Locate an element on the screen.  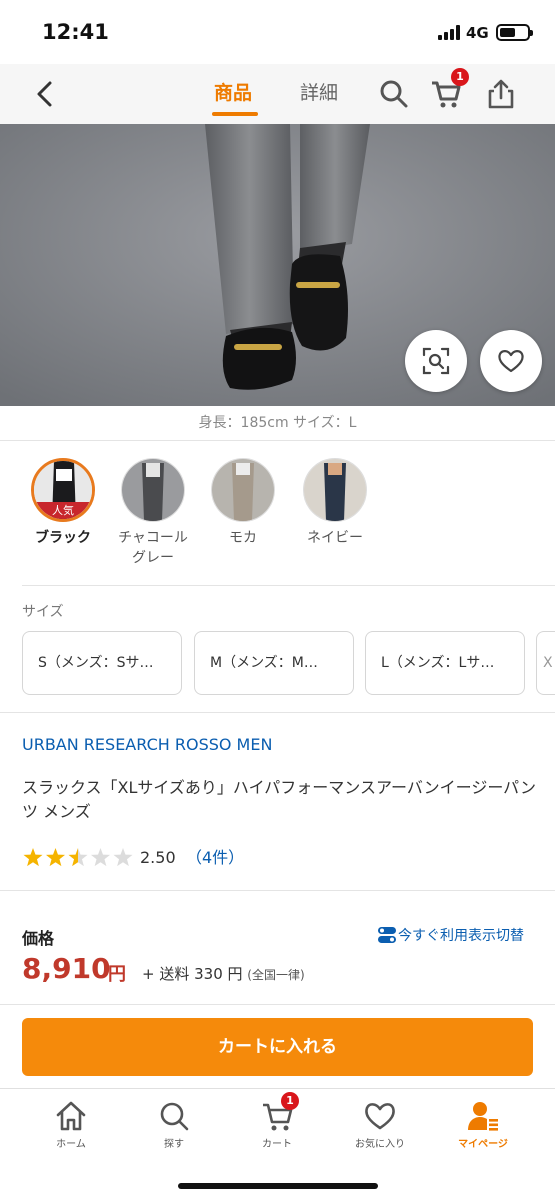
color-name: ブラック is located at coordinates (63, 538).